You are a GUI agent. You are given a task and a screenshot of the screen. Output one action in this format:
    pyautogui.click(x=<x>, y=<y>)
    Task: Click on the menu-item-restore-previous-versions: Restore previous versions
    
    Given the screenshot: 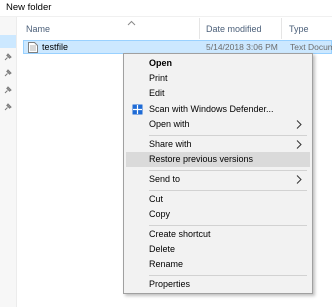 What is the action you would take?
    pyautogui.click(x=218, y=159)
    